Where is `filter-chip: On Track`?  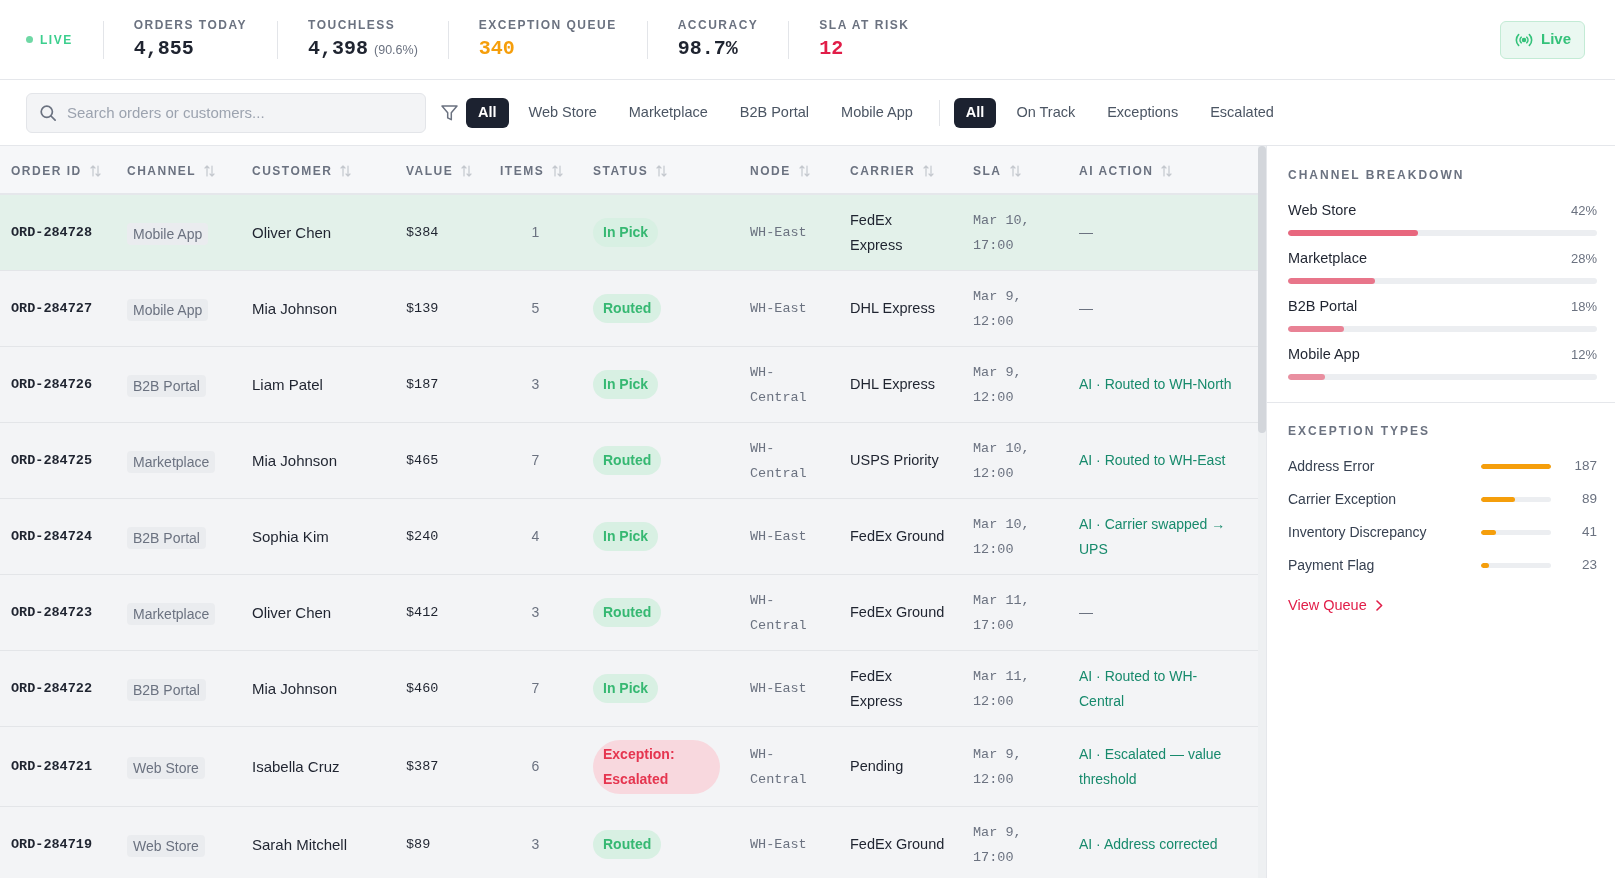
filter-chip: On Track is located at coordinates (1046, 112).